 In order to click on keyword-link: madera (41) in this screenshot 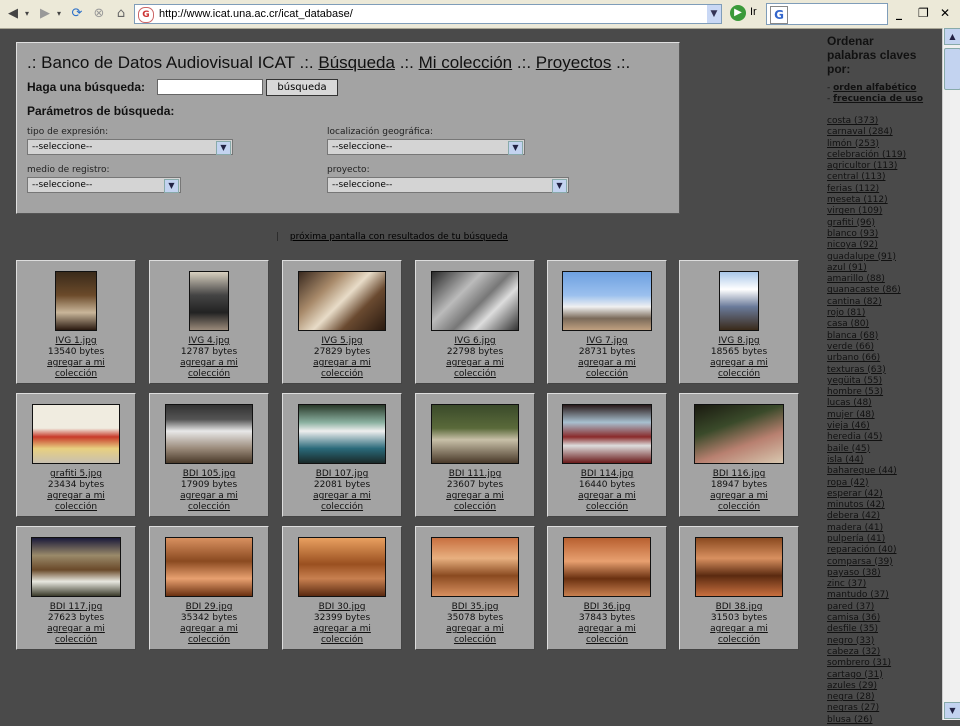, I will do `click(882, 528)`.